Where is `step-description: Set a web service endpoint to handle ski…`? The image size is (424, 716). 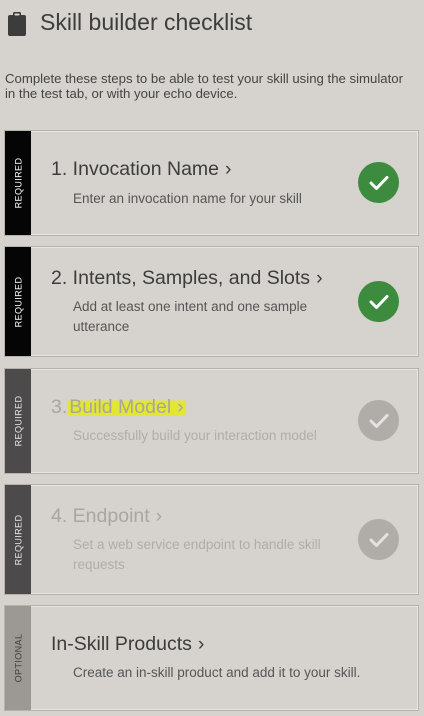 step-description: Set a web service endpoint to handle ski… is located at coordinates (197, 554).